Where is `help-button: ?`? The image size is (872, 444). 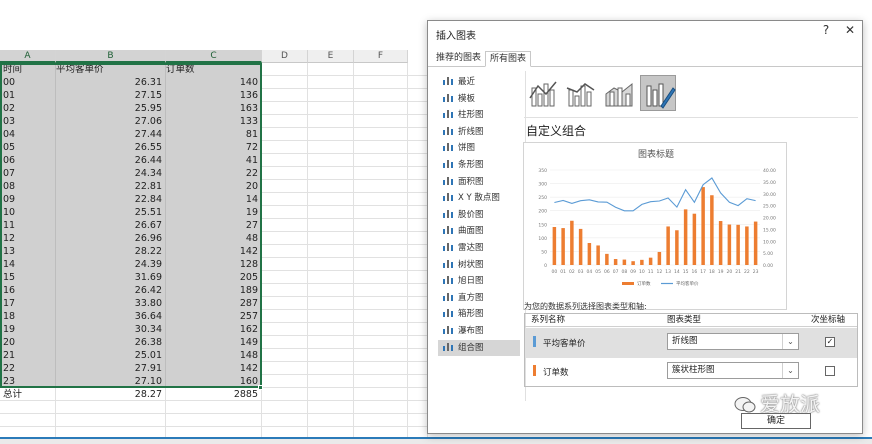 help-button: ? is located at coordinates (826, 30).